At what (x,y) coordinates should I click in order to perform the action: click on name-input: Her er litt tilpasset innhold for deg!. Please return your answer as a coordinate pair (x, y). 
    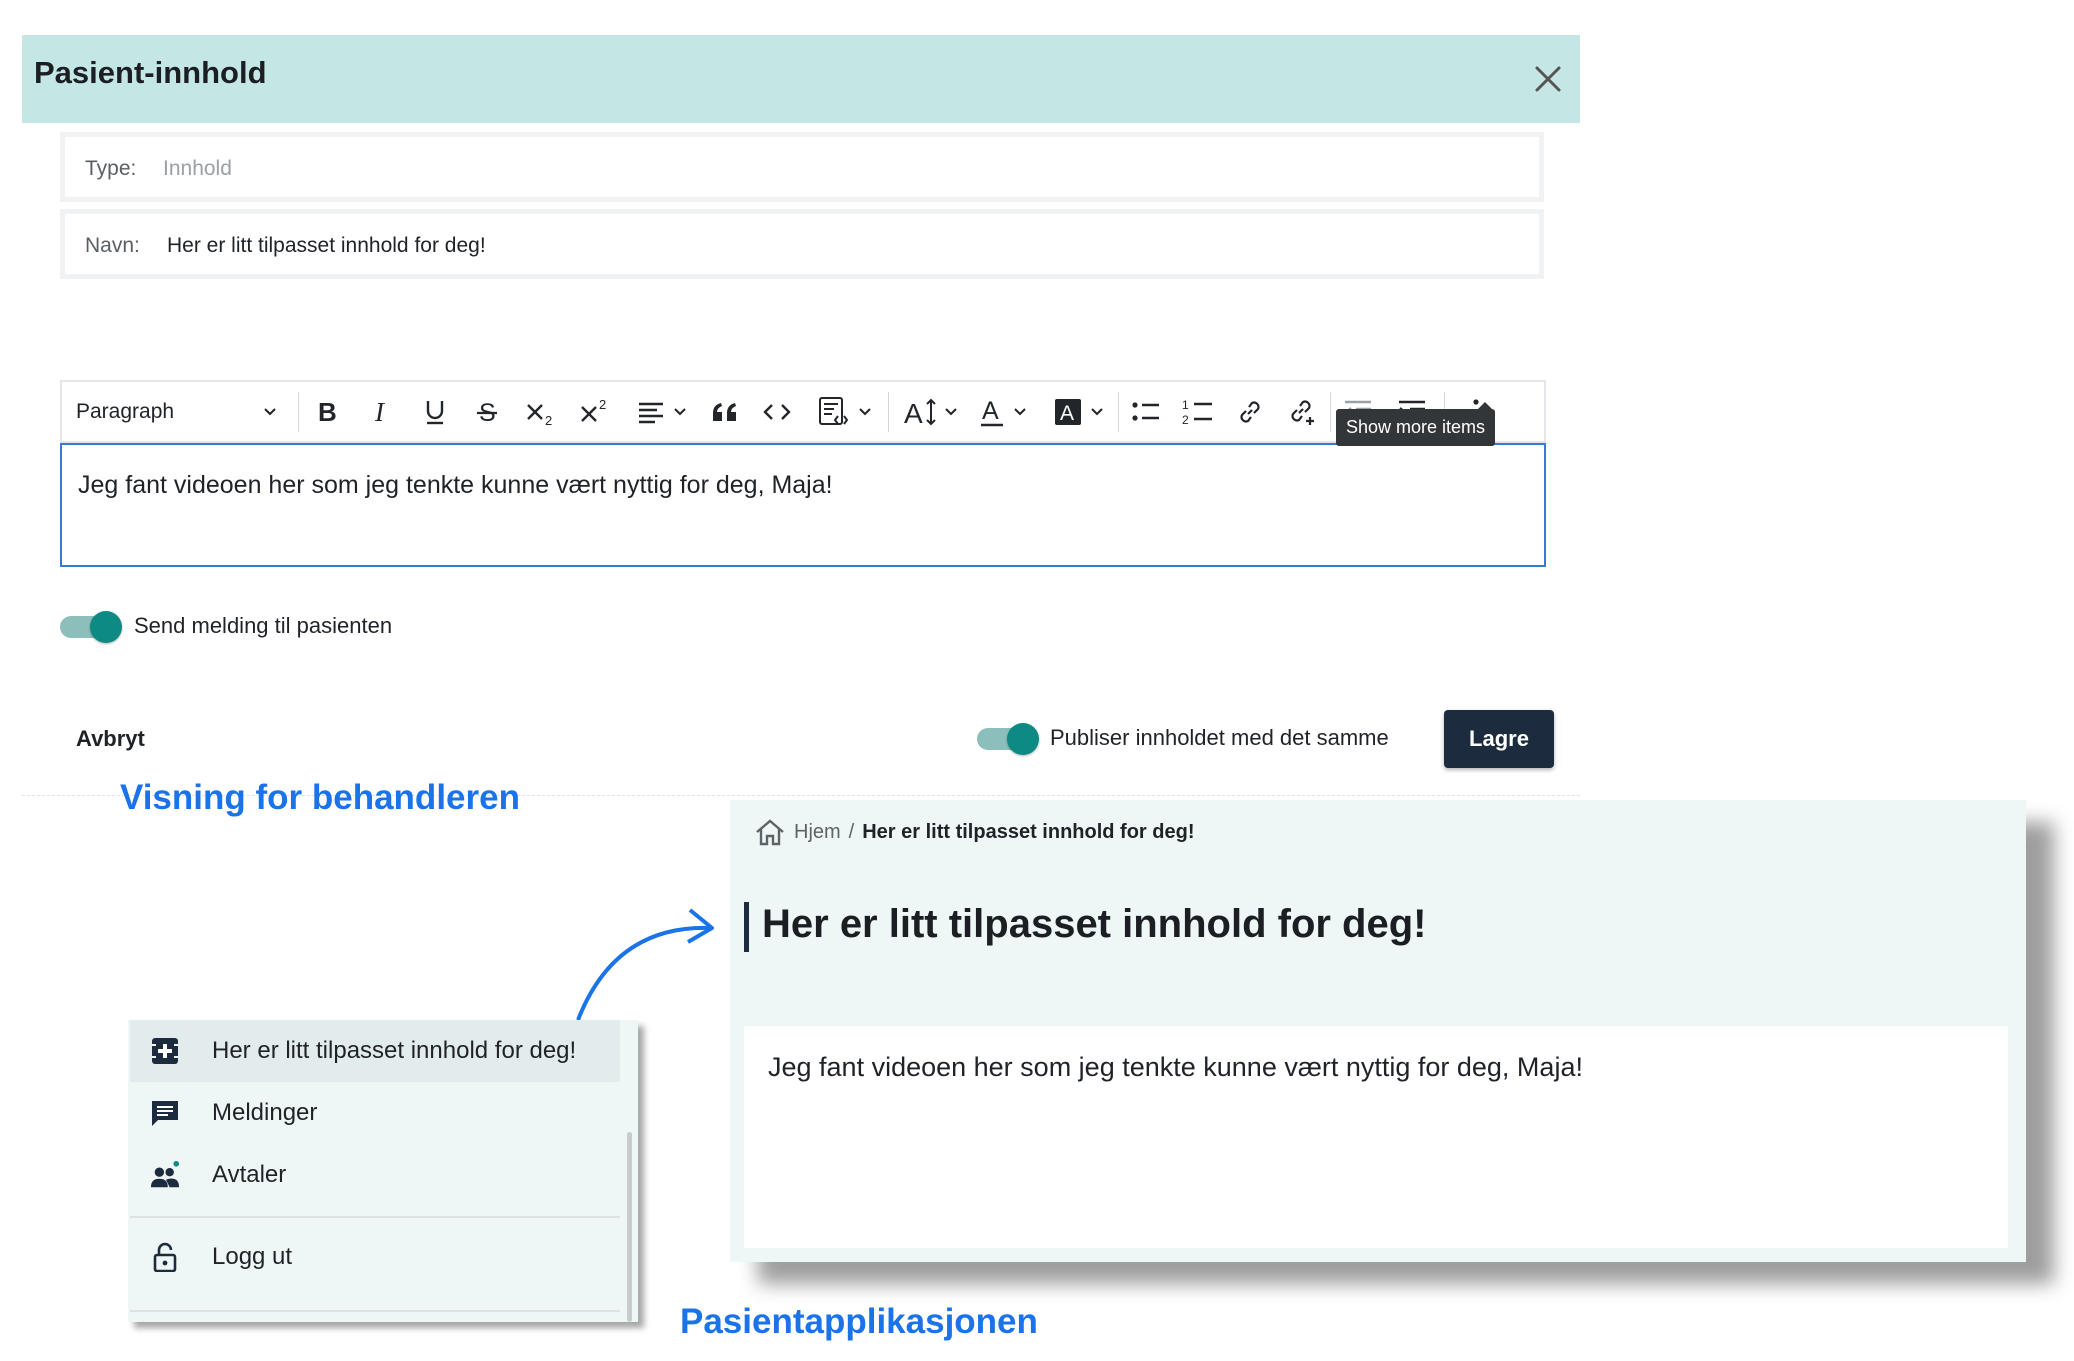
    Looking at the image, I should click on (326, 246).